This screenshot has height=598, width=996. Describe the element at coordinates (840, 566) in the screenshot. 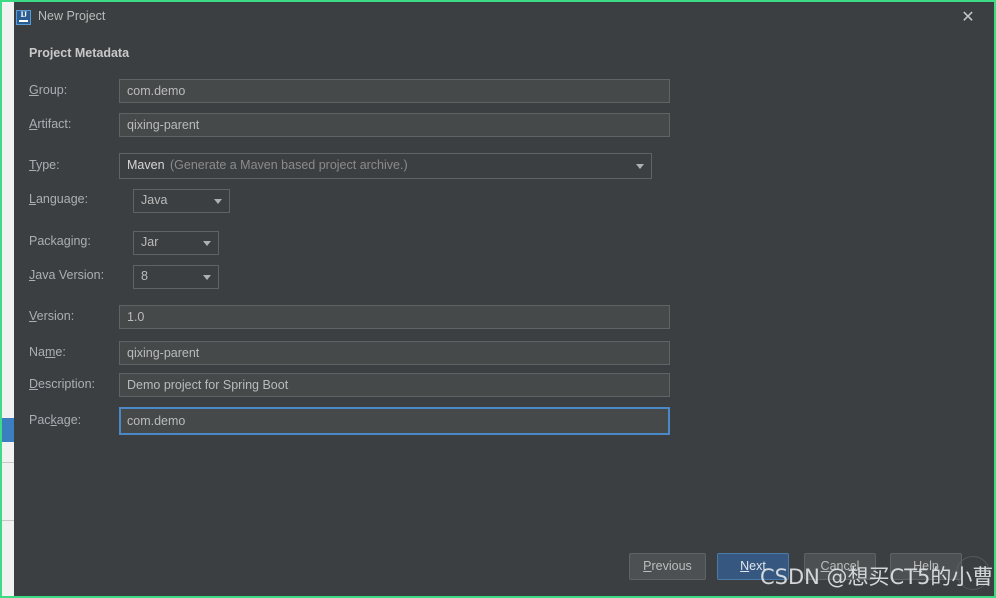

I see `cancel-button: Cancel` at that location.